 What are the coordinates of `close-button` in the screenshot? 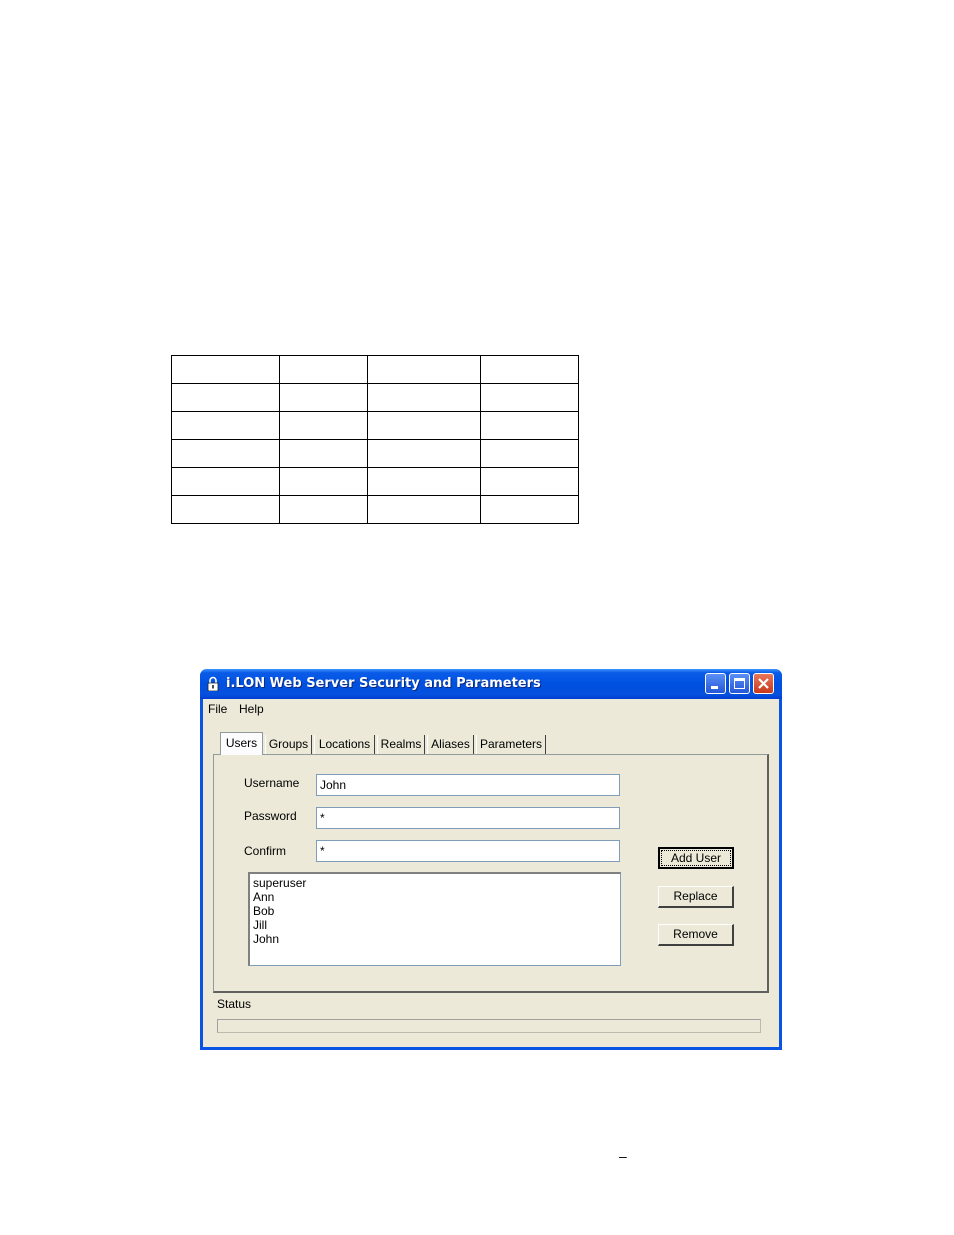 It's located at (763, 683).